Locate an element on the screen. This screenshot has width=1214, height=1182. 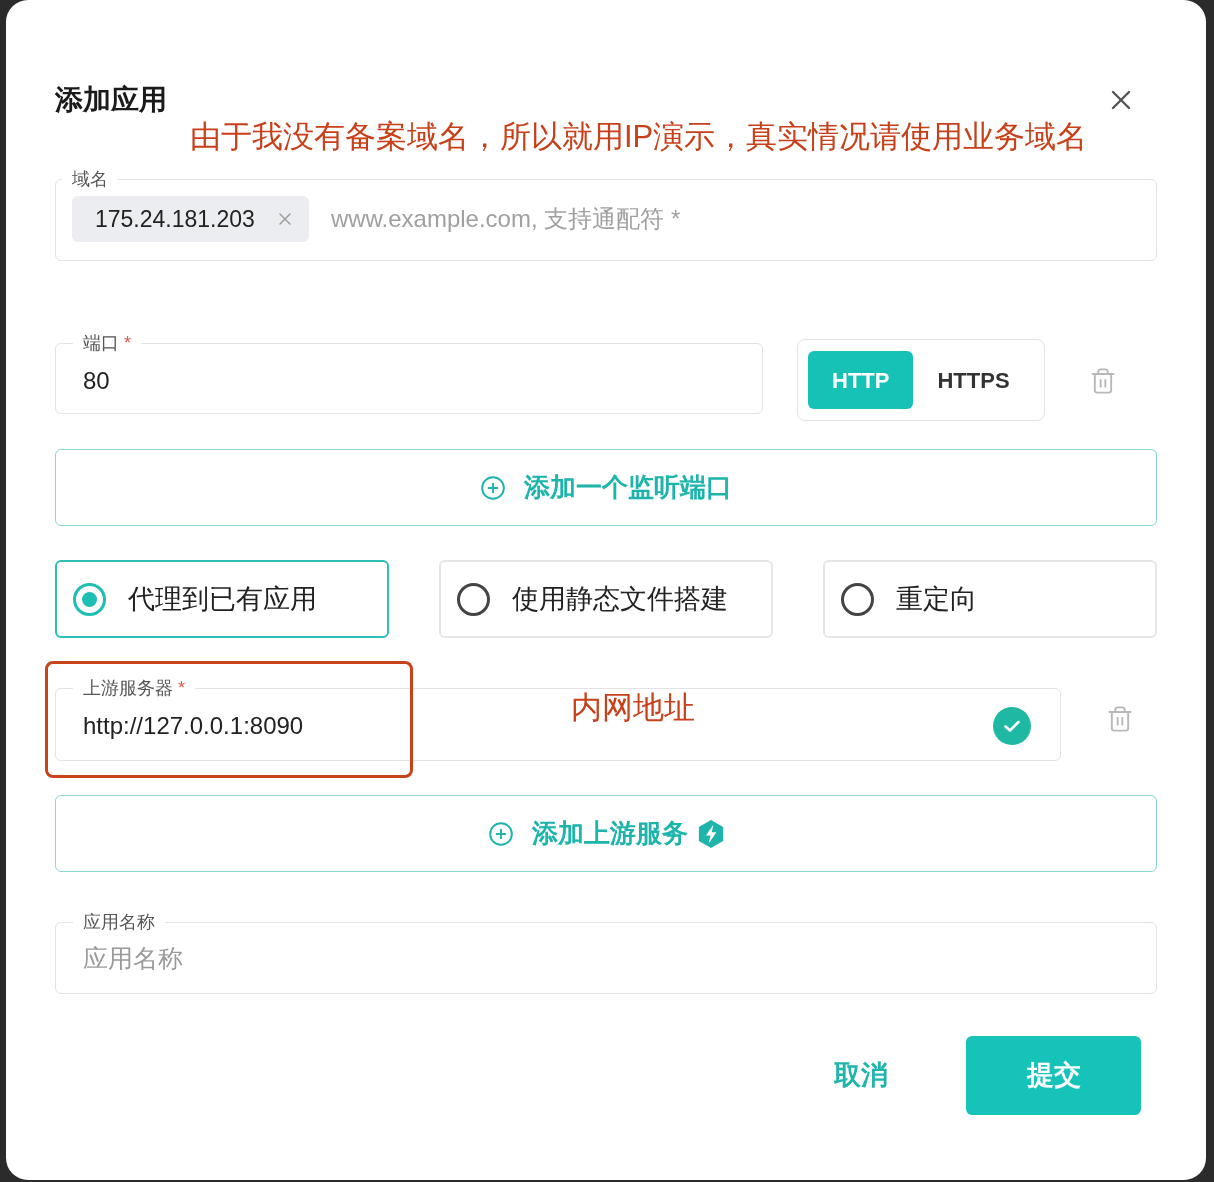
field-label: 端口 * is located at coordinates (107, 343).